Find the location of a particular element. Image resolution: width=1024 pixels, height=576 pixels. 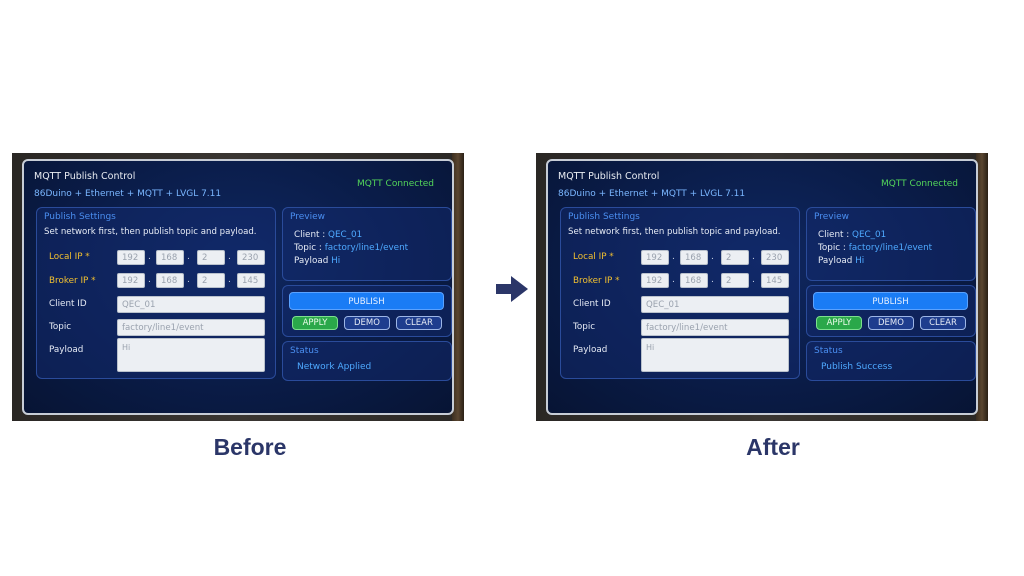

after-caption: After is located at coordinates (773, 447).